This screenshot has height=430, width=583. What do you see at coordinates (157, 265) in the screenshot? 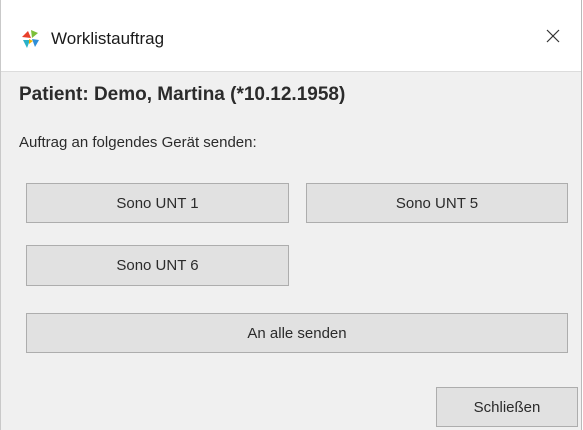
I see `device-button-sono-unt-6: Sono UNT 6` at bounding box center [157, 265].